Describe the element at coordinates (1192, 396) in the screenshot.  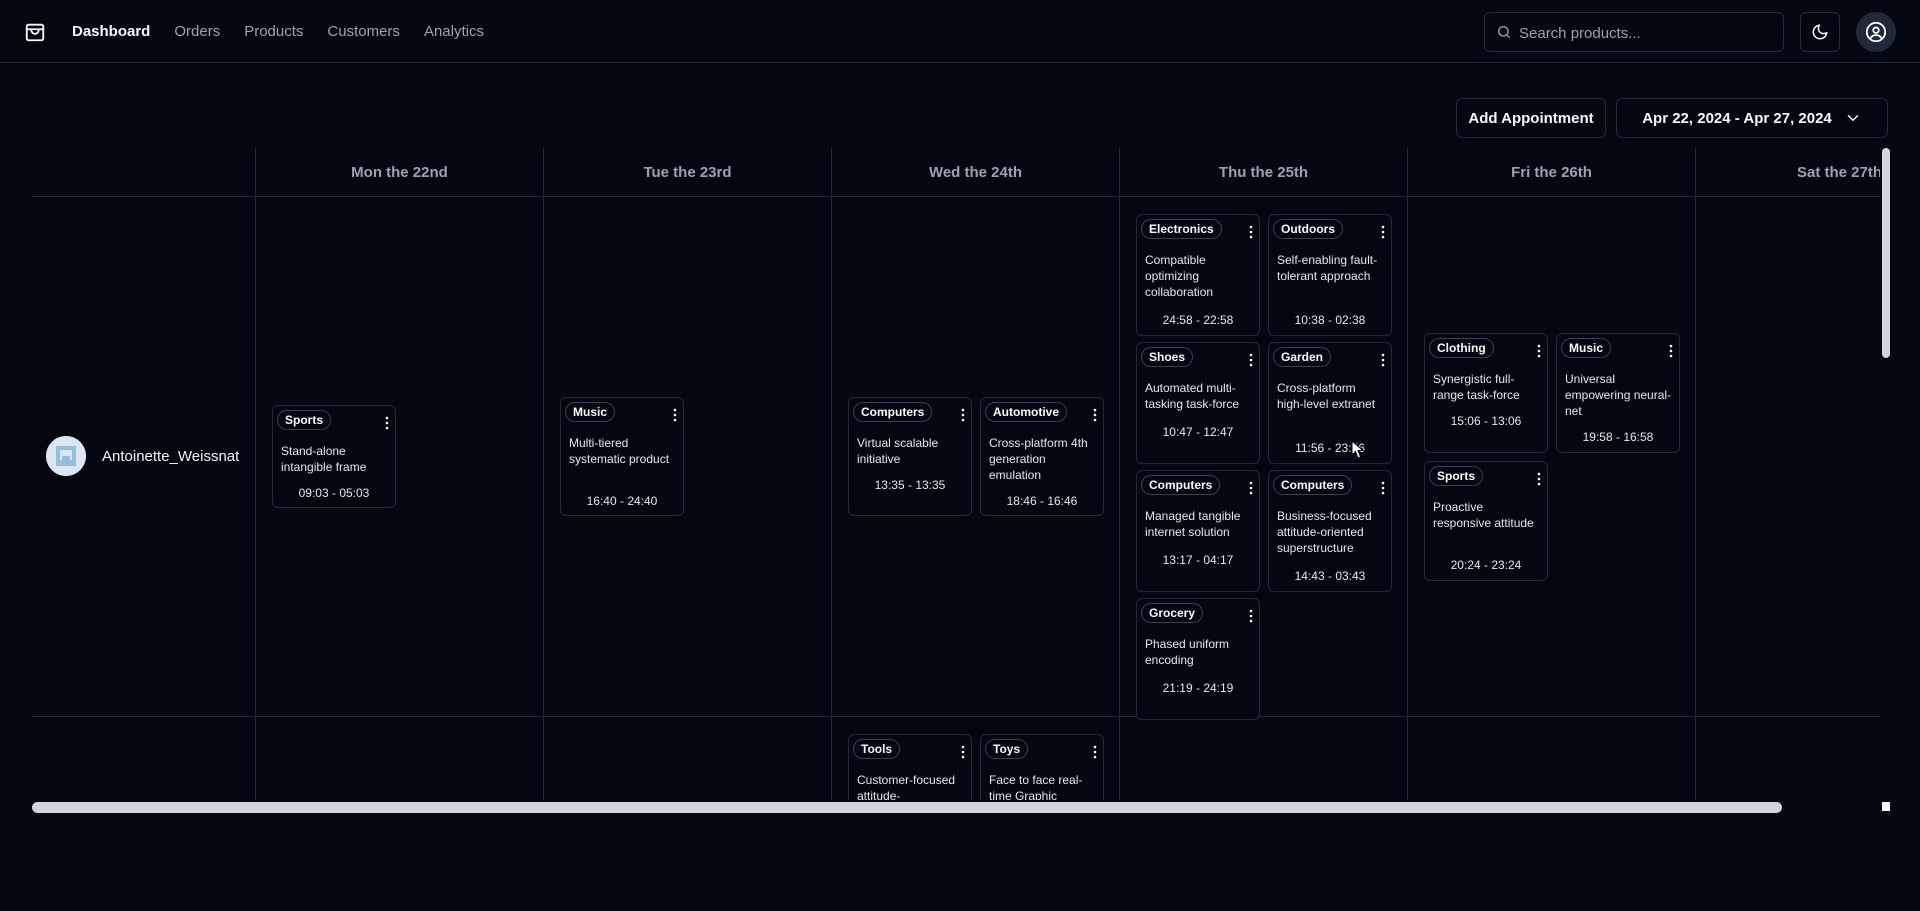
I see `appointment-title: Automated multi-tasking task-force` at that location.